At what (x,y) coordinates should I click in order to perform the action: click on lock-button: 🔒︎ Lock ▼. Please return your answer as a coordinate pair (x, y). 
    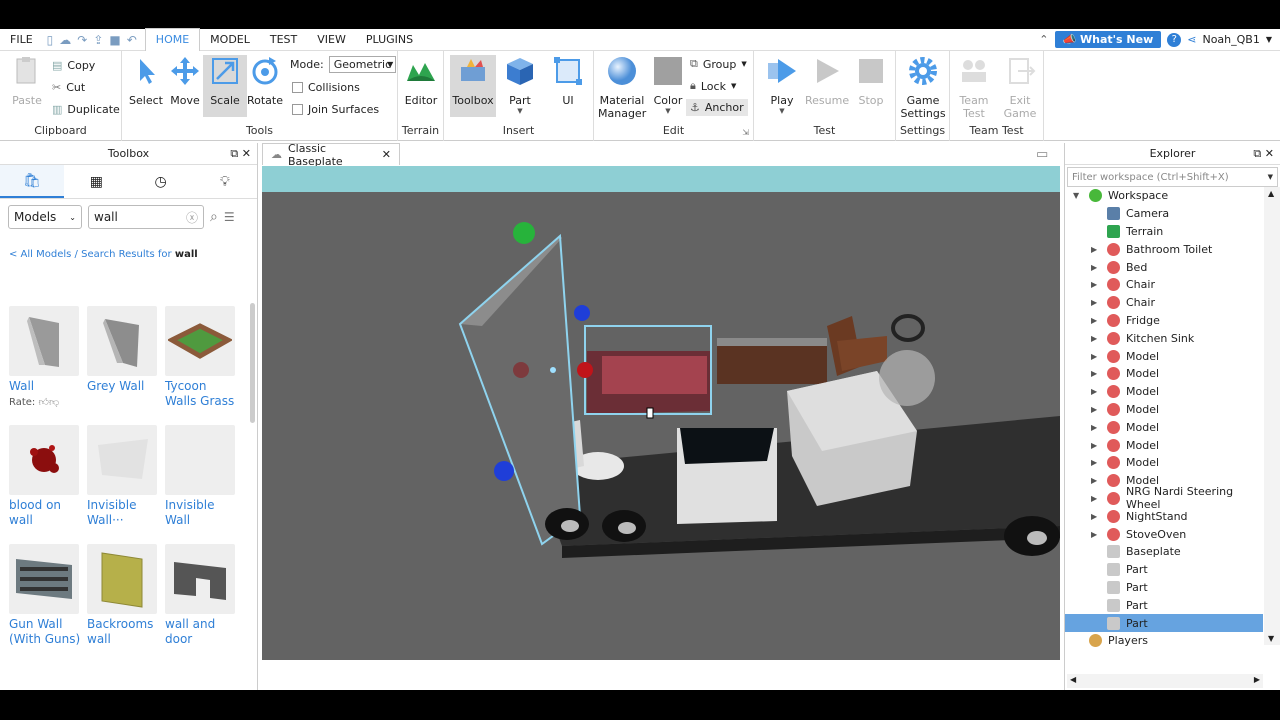
    Looking at the image, I should click on (713, 86).